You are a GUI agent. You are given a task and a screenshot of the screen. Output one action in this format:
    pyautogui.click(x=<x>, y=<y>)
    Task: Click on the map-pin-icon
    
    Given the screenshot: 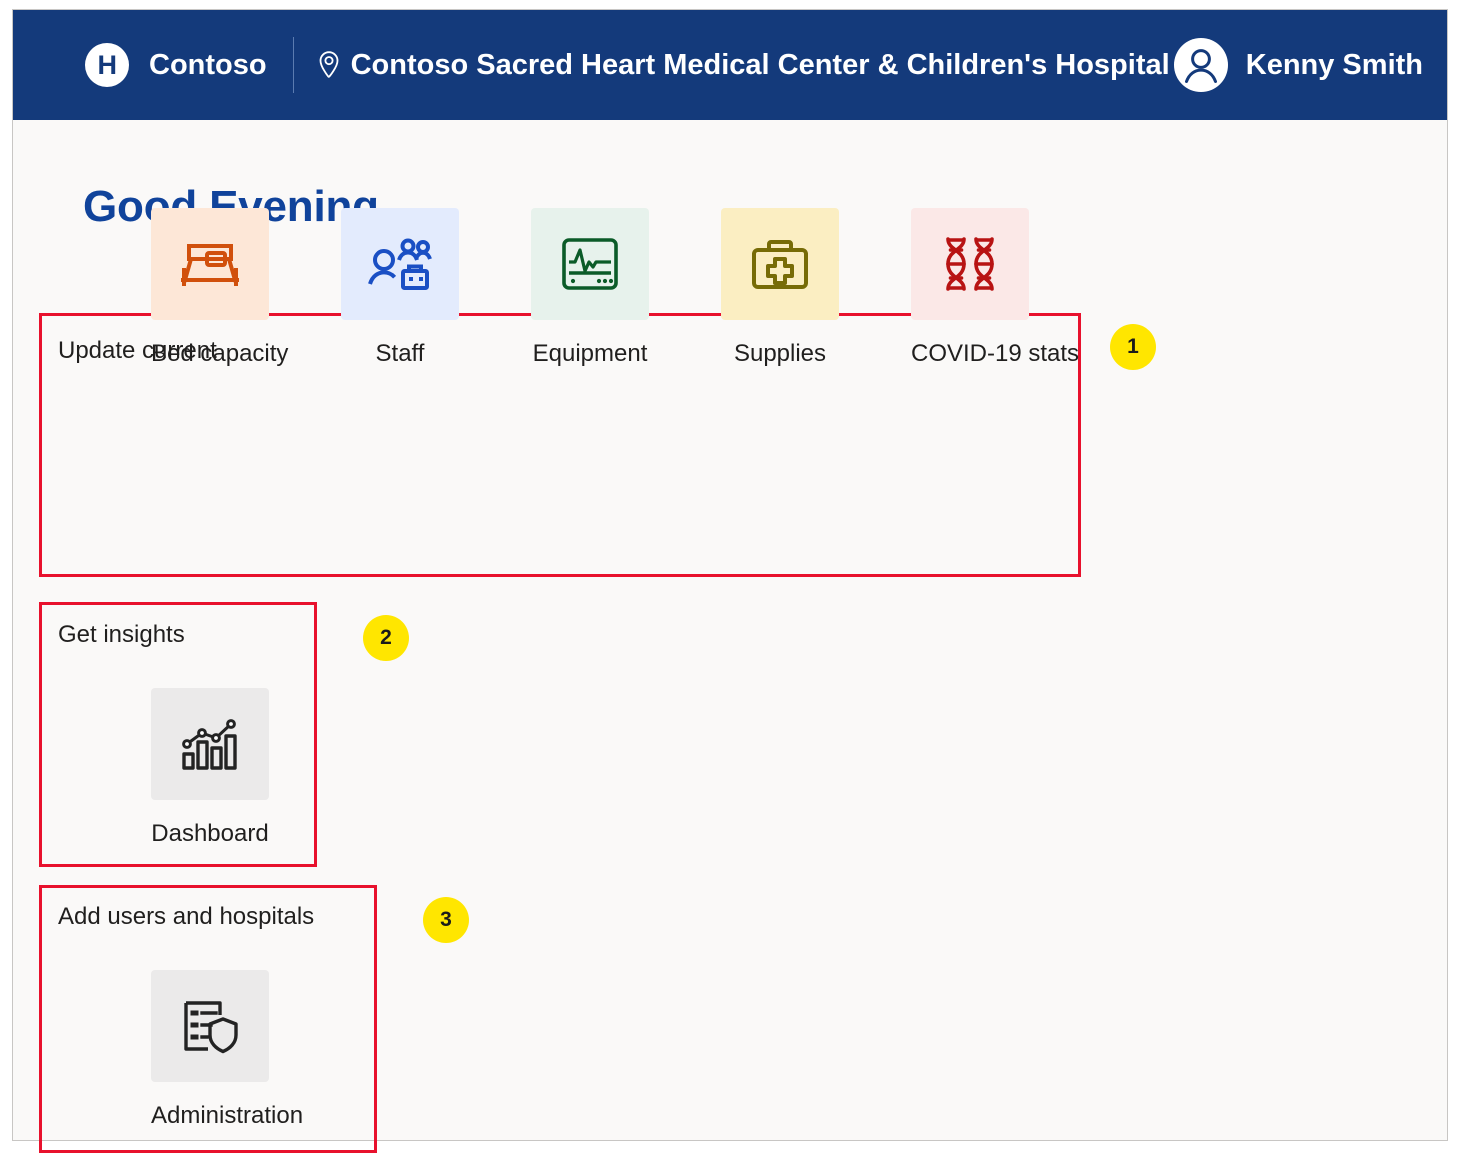 What is the action you would take?
    pyautogui.click(x=329, y=65)
    